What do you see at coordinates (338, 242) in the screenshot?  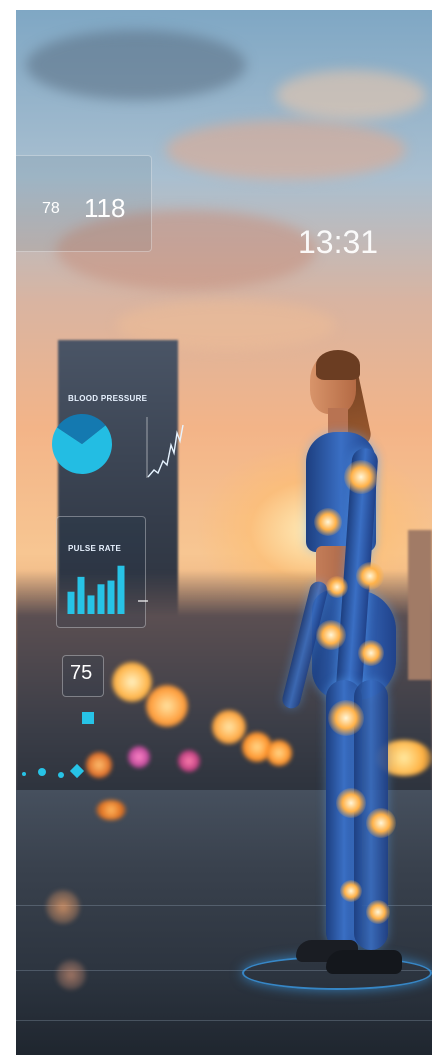 I see `clock-time: 13:31` at bounding box center [338, 242].